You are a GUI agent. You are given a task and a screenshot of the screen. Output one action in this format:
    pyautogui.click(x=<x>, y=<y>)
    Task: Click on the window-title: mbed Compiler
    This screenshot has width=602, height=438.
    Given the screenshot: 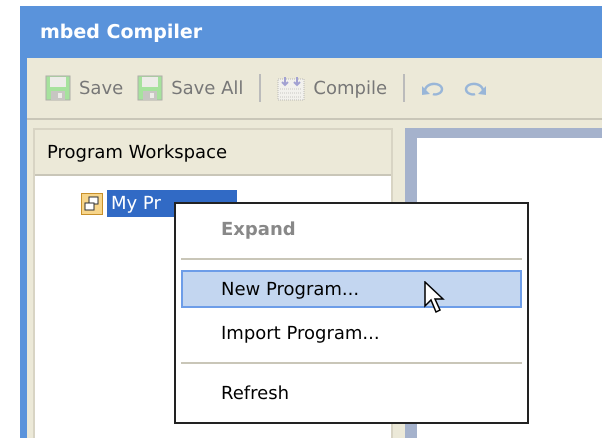 What is the action you would take?
    pyautogui.click(x=121, y=32)
    